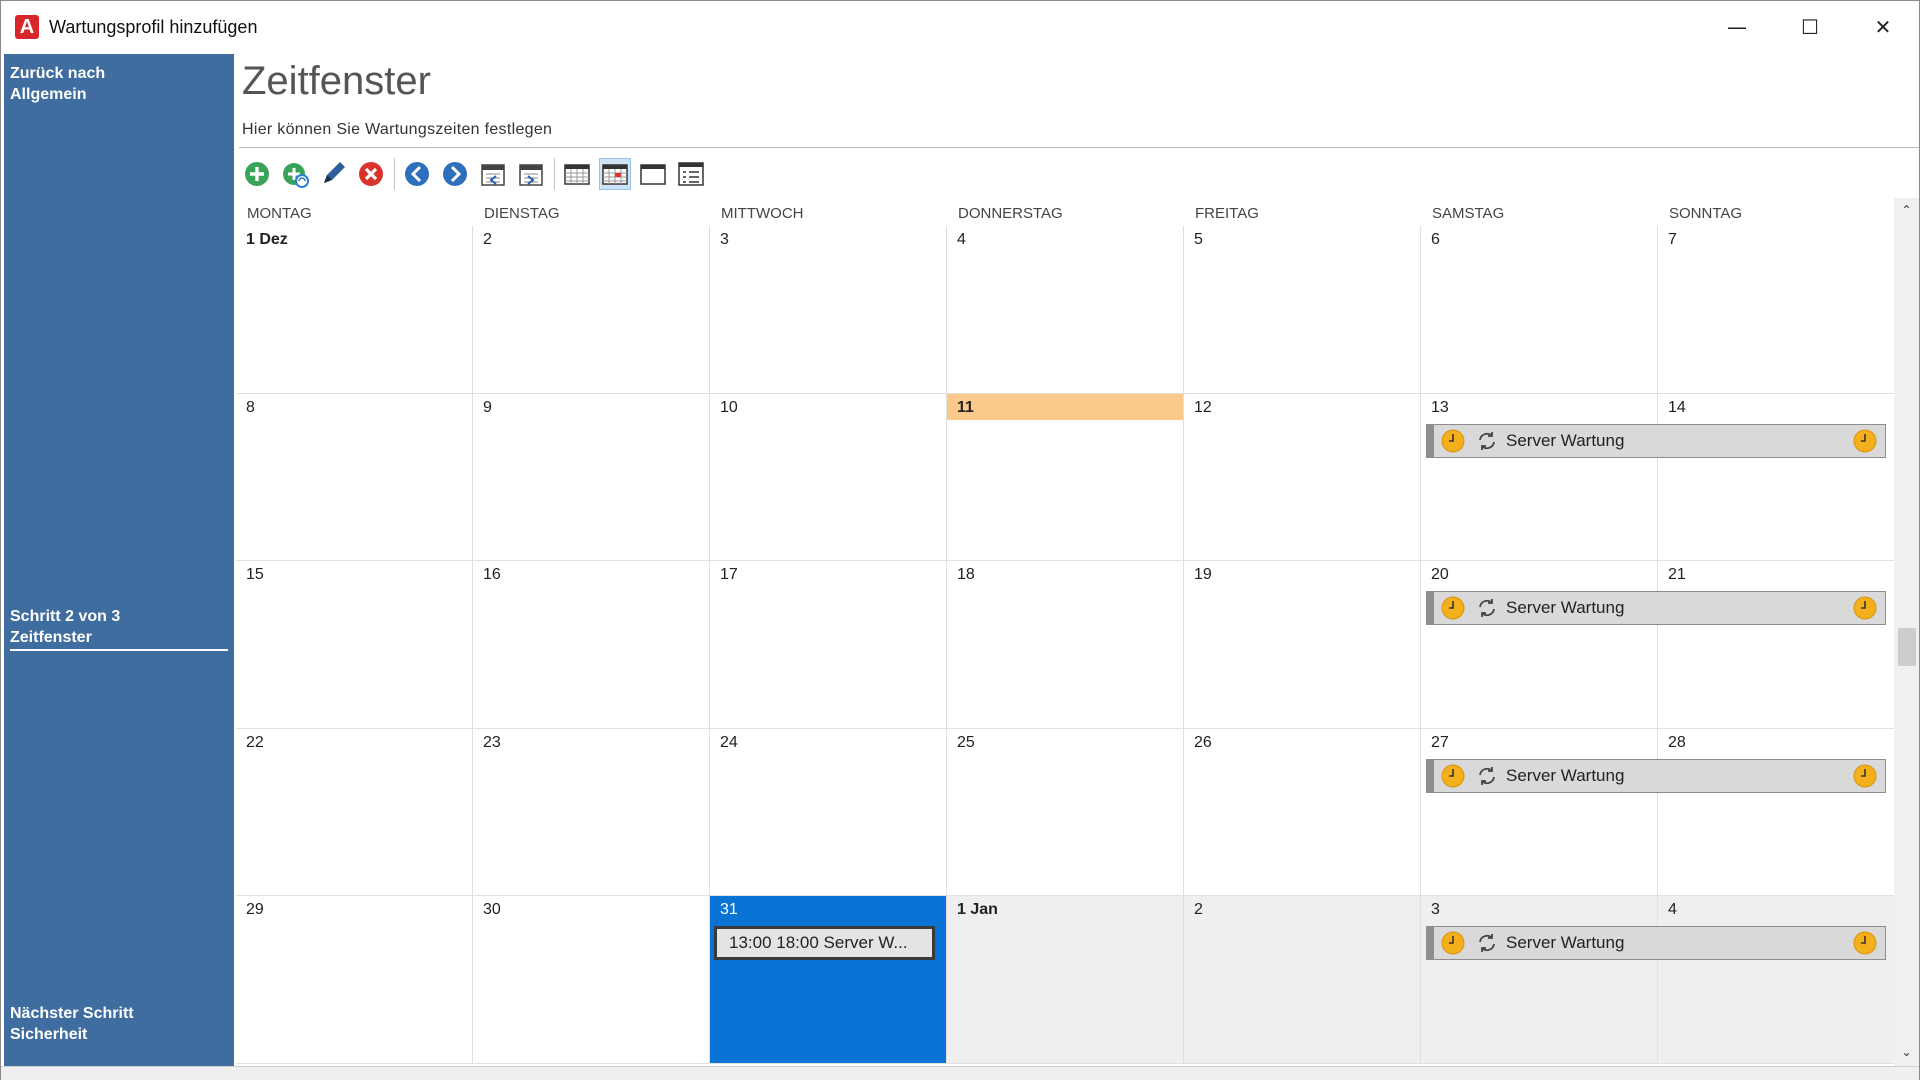  I want to click on toolbar-separator, so click(554, 174).